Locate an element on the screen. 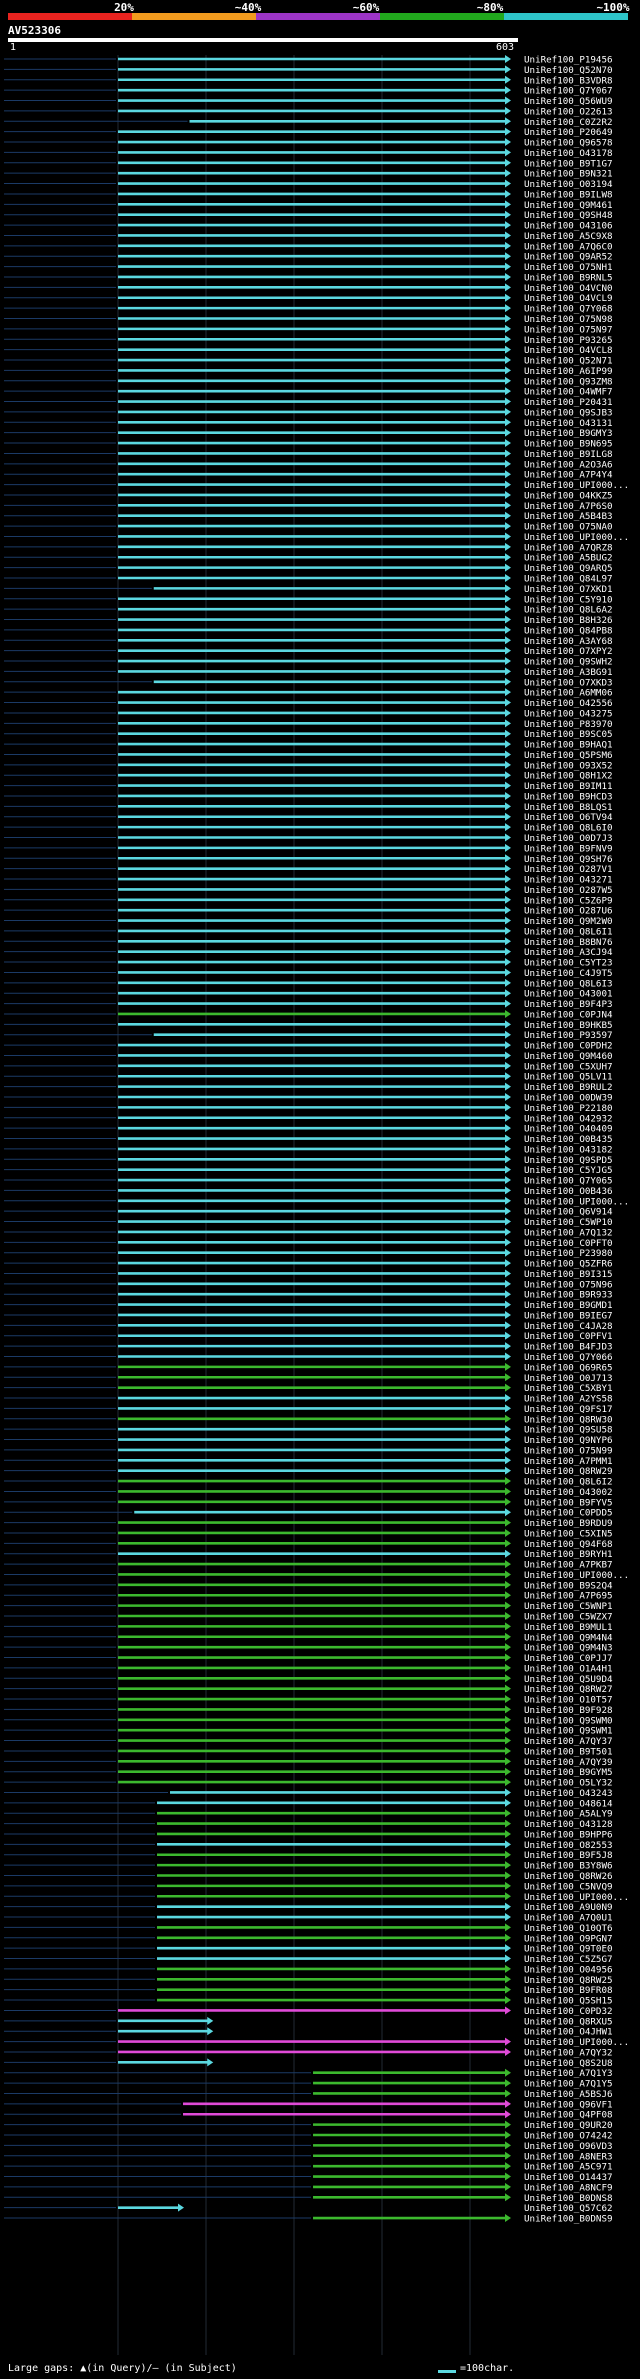 This screenshot has height=2379, width=640. hit-label: UniRef100_C0PJJ7 is located at coordinates (568, 1658).